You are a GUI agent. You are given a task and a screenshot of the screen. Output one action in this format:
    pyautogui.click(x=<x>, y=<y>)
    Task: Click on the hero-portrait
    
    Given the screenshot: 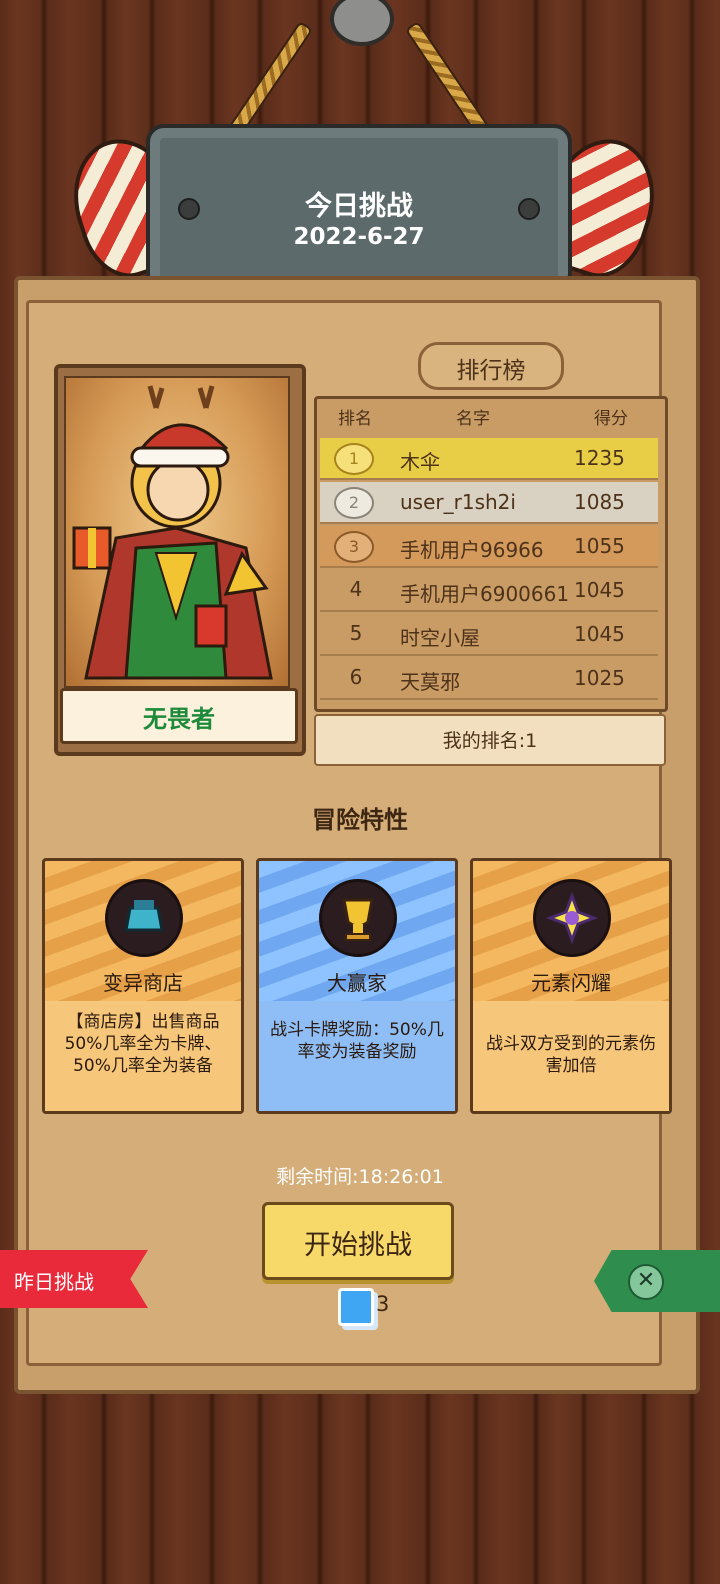 What is the action you would take?
    pyautogui.click(x=177, y=532)
    